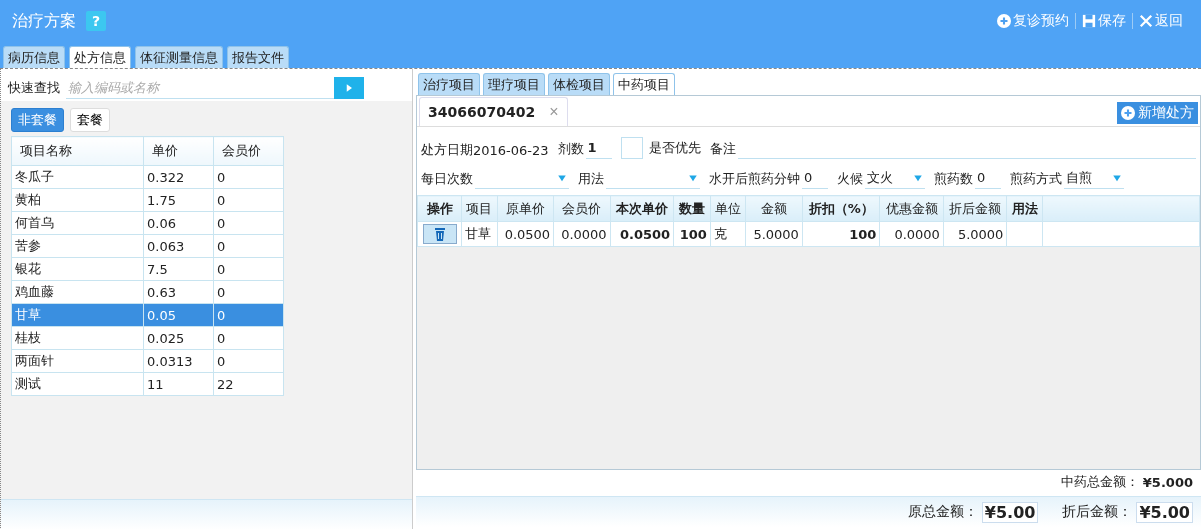 The image size is (1201, 529). I want to click on column-header: 单位, so click(728, 208).